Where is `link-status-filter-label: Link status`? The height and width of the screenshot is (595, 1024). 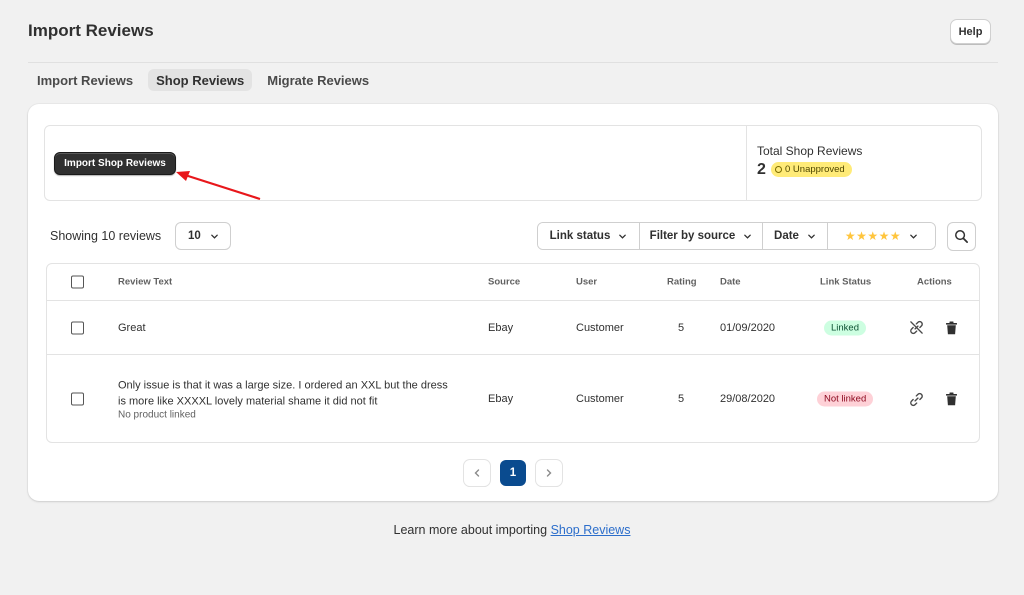 link-status-filter-label: Link status is located at coordinates (580, 236).